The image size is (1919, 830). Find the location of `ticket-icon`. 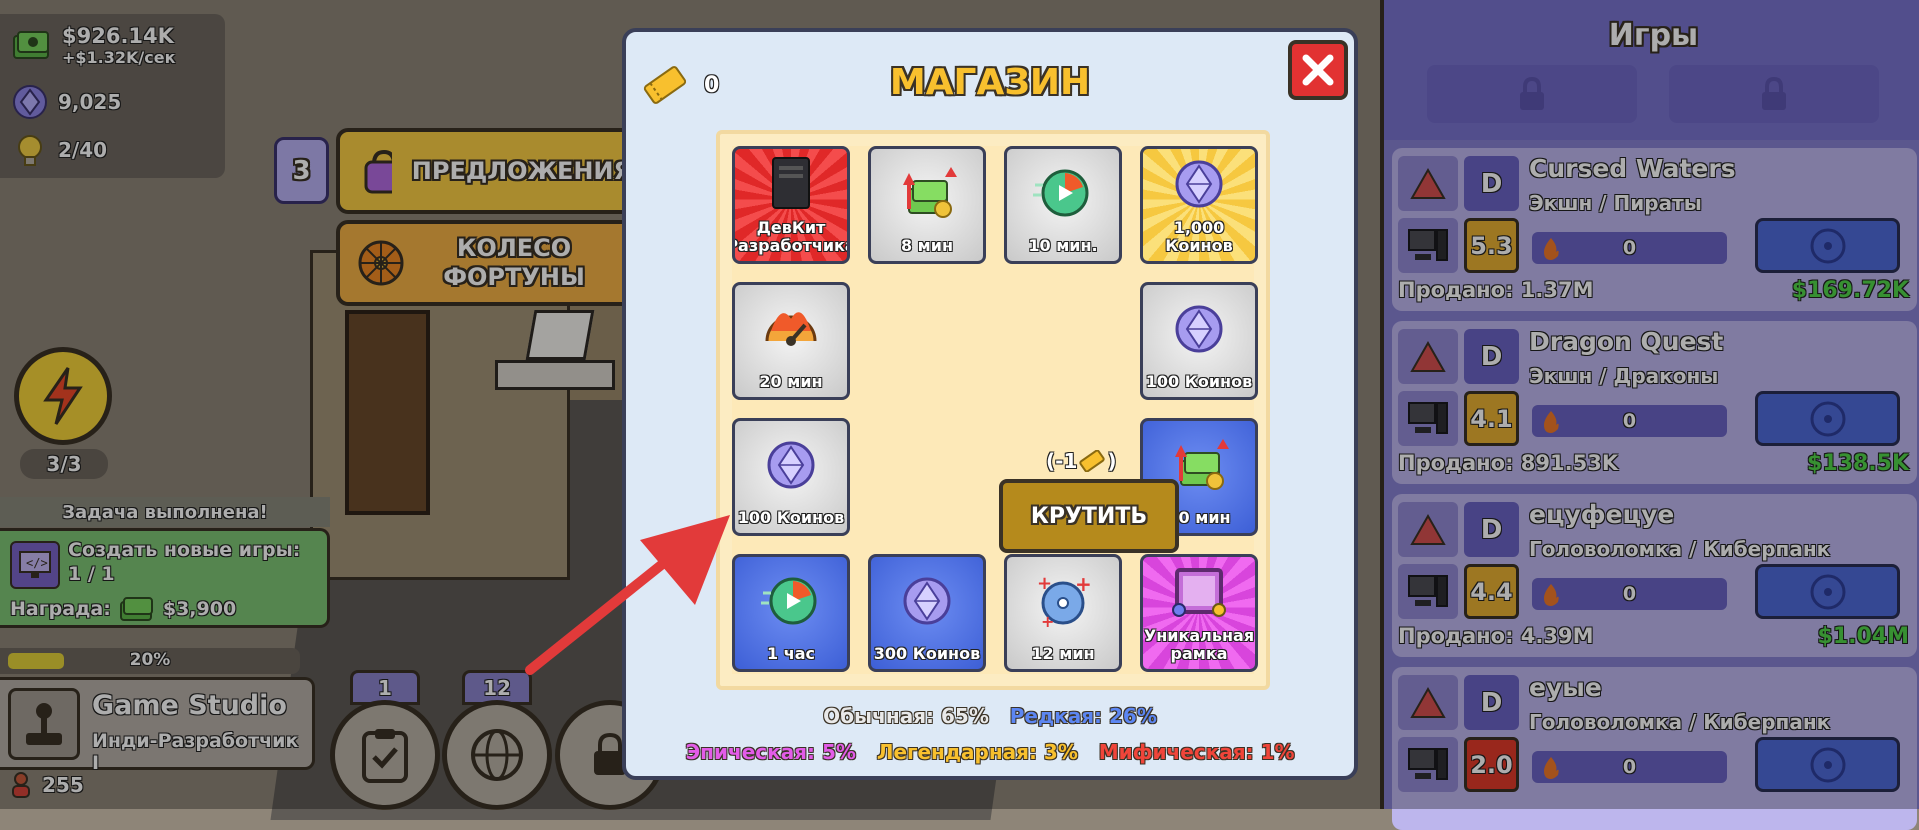

ticket-icon is located at coordinates (1092, 461).